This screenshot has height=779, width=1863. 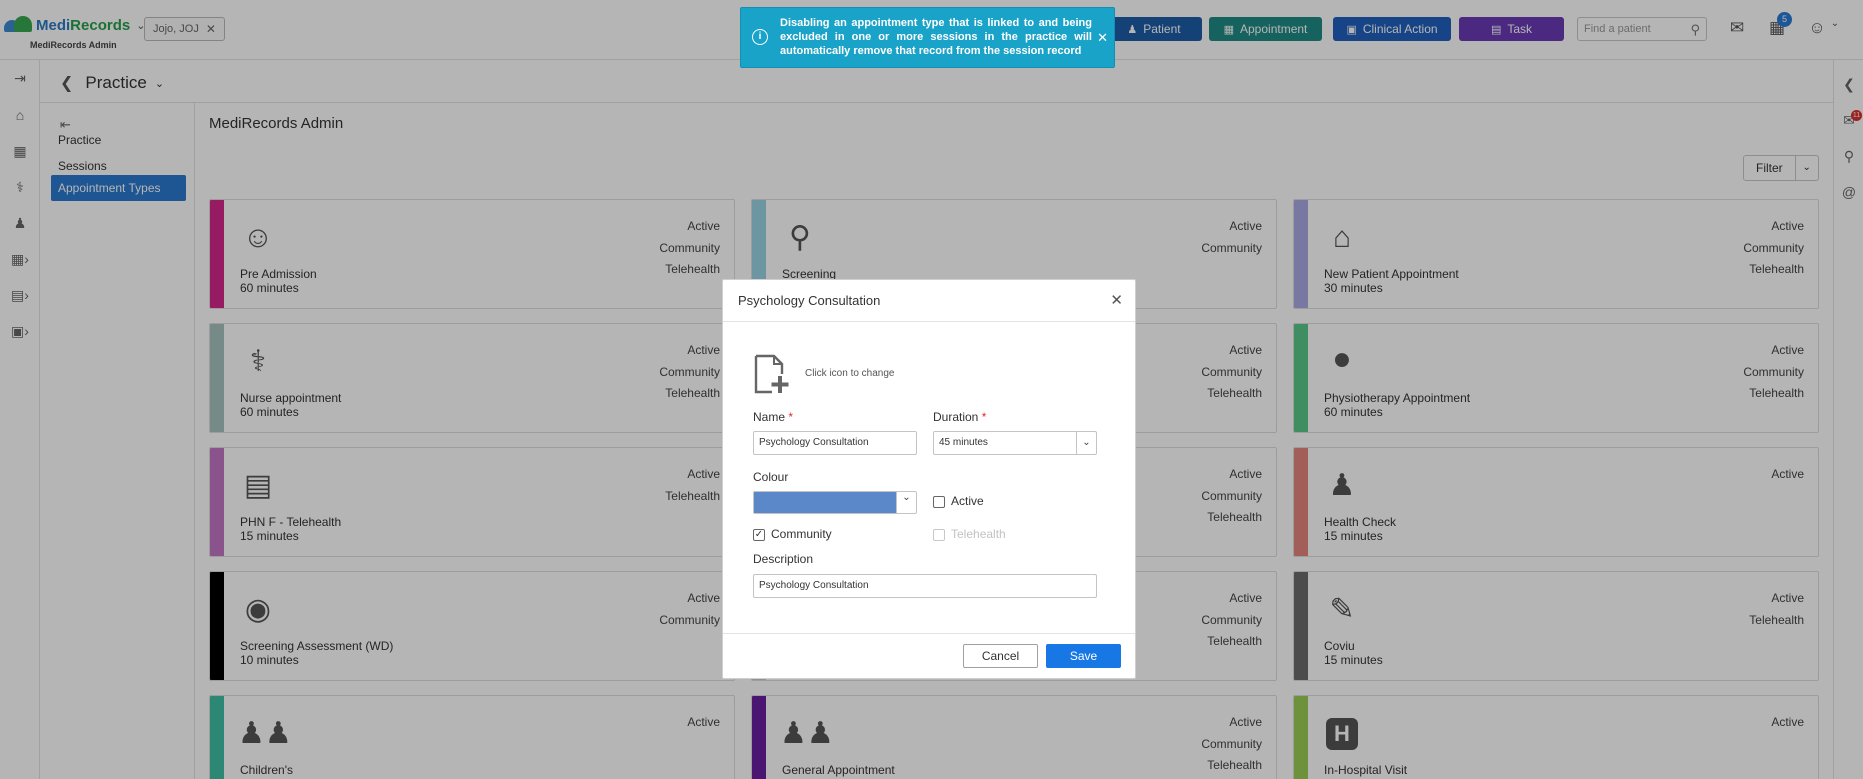 I want to click on info-icon: i, so click(x=760, y=37).